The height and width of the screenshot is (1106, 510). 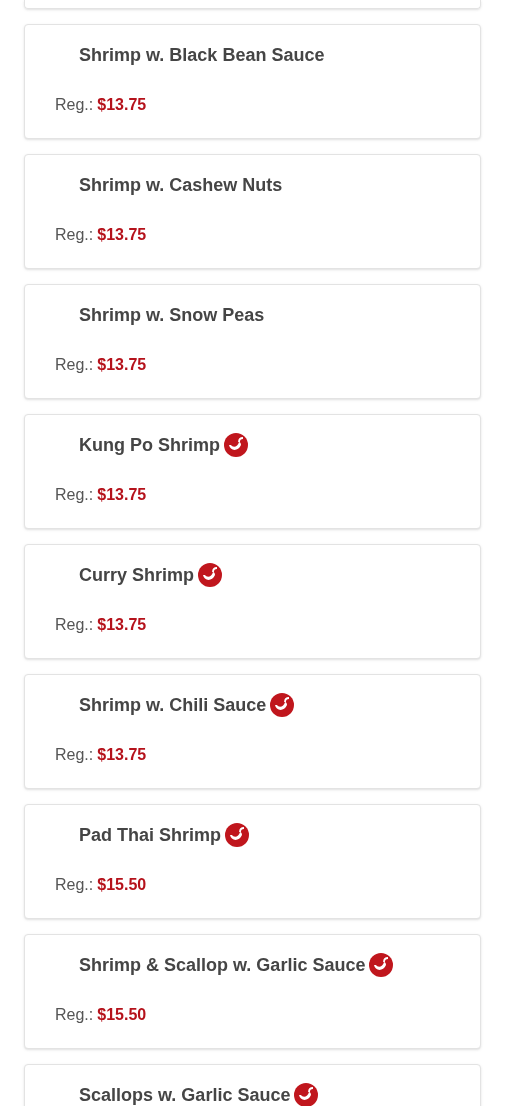 I want to click on menu-card: Curry Shrimp Reg.: $13.75, so click(x=252, y=601).